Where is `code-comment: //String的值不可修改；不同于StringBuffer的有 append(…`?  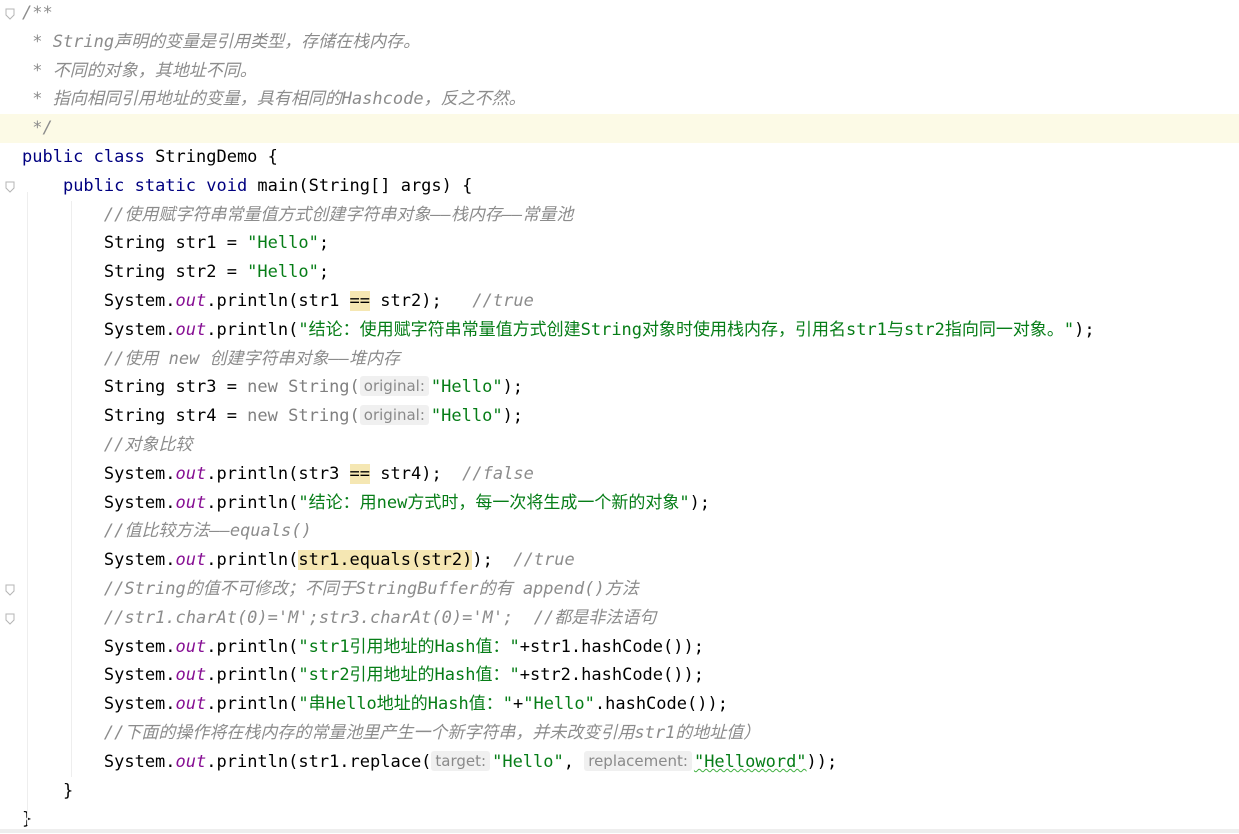
code-comment: //String的值不可修改；不同于StringBuffer的有 append(… is located at coordinates (371, 589).